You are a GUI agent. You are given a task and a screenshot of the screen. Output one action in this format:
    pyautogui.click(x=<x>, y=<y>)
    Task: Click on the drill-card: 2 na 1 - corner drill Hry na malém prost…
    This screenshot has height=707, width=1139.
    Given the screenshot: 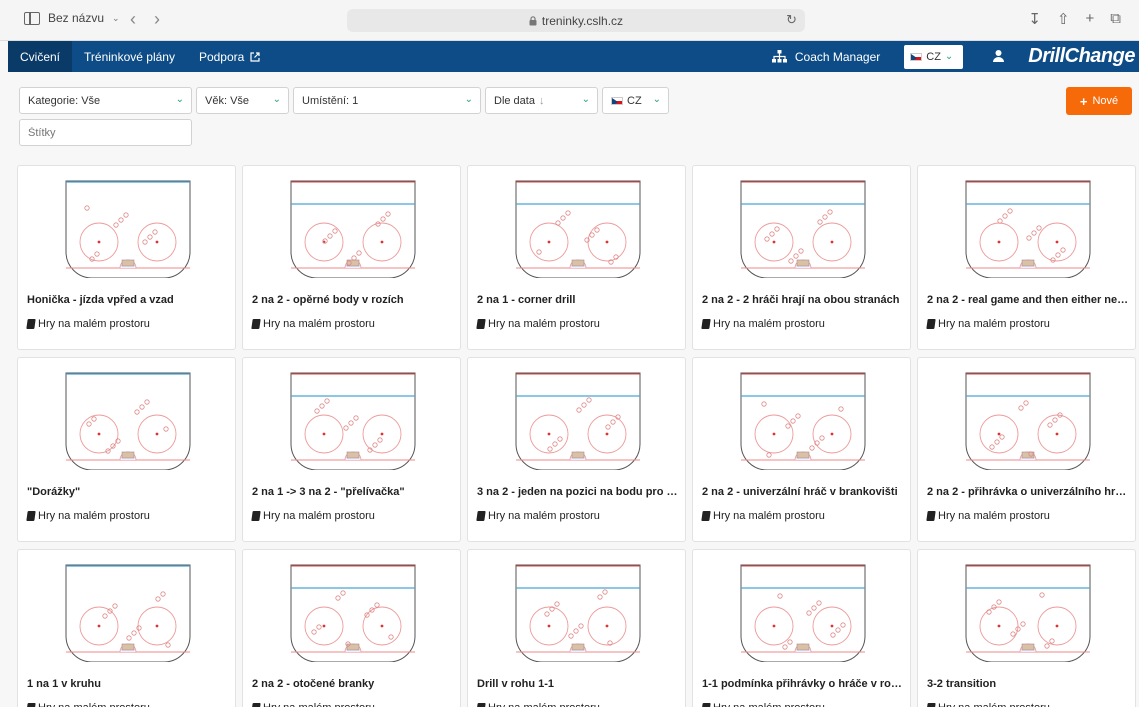 What is the action you would take?
    pyautogui.click(x=576, y=257)
    